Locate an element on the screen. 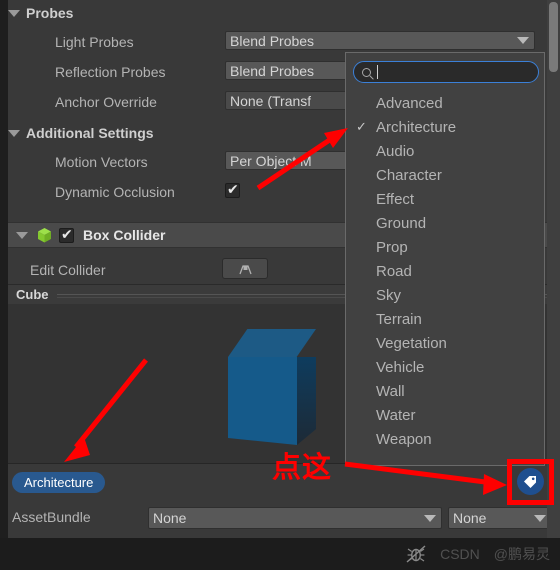 This screenshot has height=570, width=560. cube-3d-object is located at coordinates (276, 389).